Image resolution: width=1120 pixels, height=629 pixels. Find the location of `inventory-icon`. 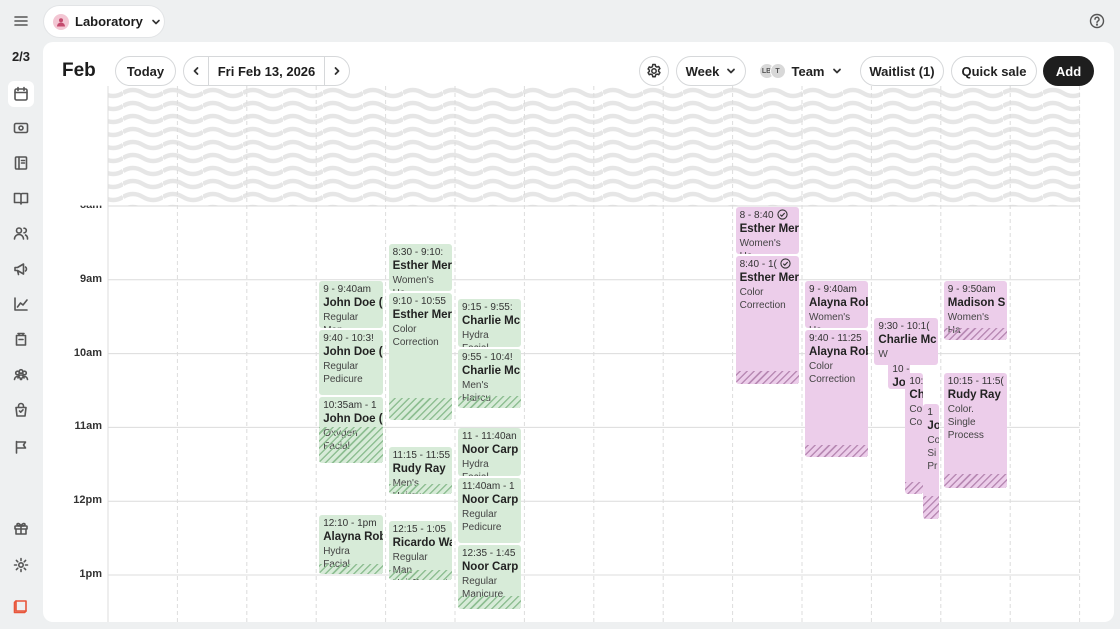

inventory-icon is located at coordinates (21, 339).